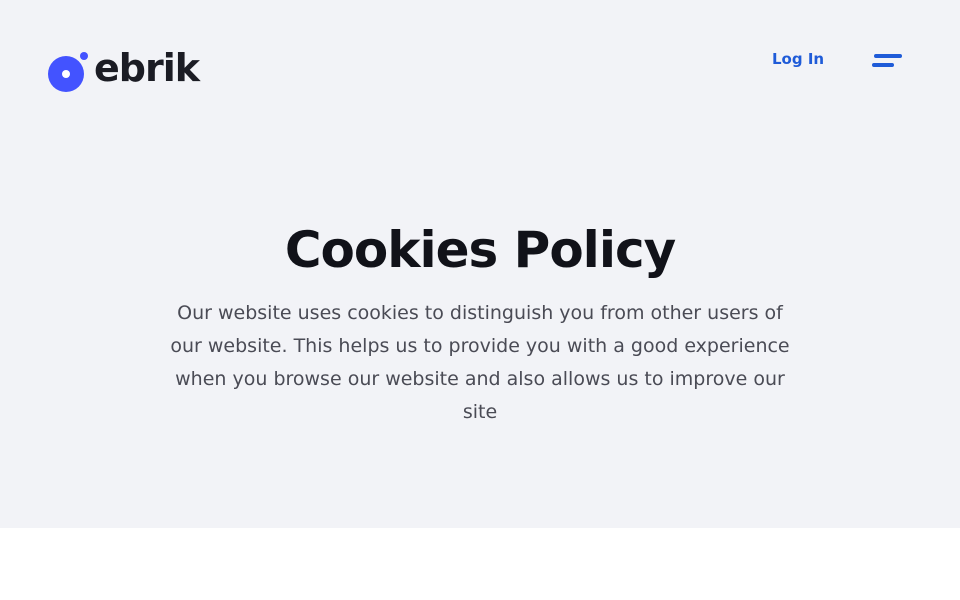  What do you see at coordinates (887, 62) in the screenshot?
I see `hamburger-menu-icon` at bounding box center [887, 62].